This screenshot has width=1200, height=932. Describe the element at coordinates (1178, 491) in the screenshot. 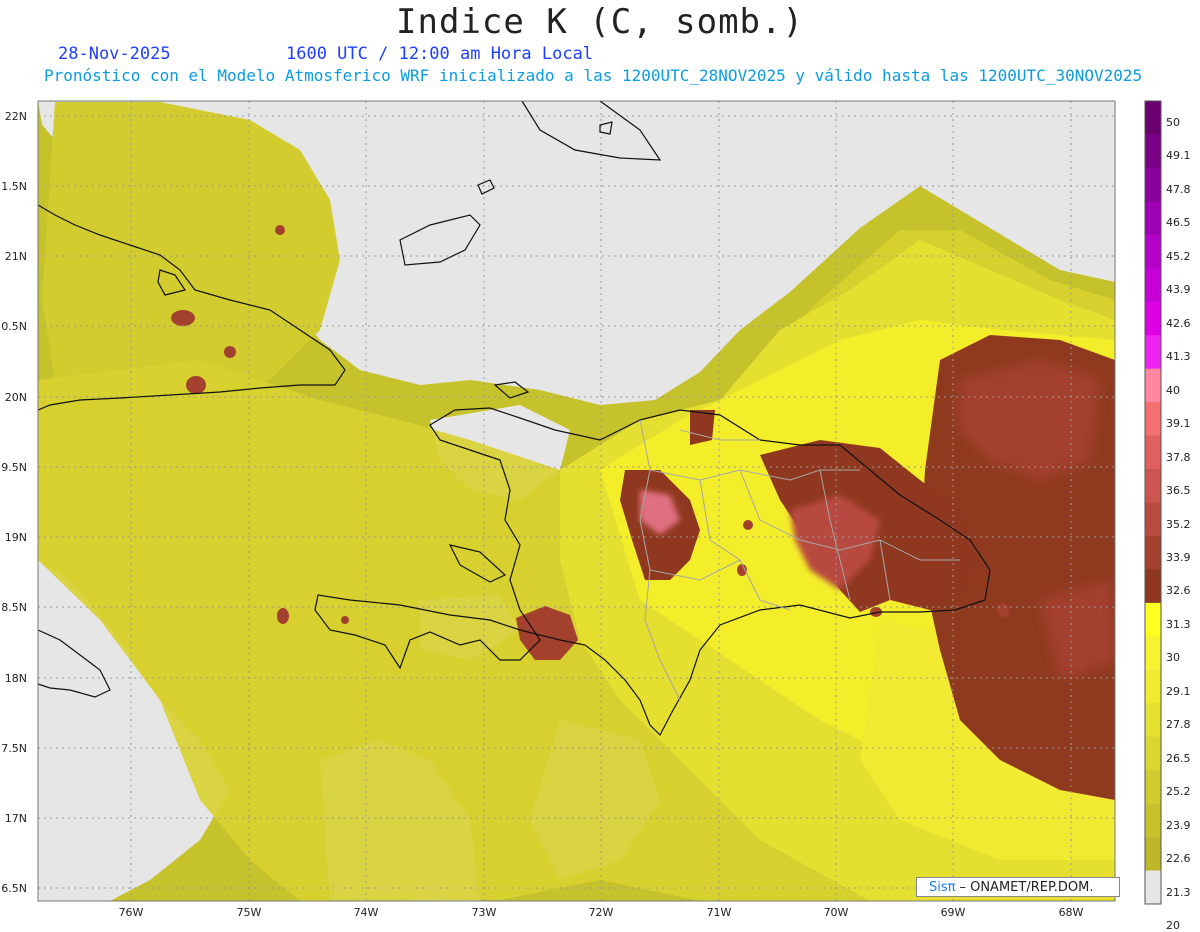

I see `colorbar-label: 36.5` at that location.